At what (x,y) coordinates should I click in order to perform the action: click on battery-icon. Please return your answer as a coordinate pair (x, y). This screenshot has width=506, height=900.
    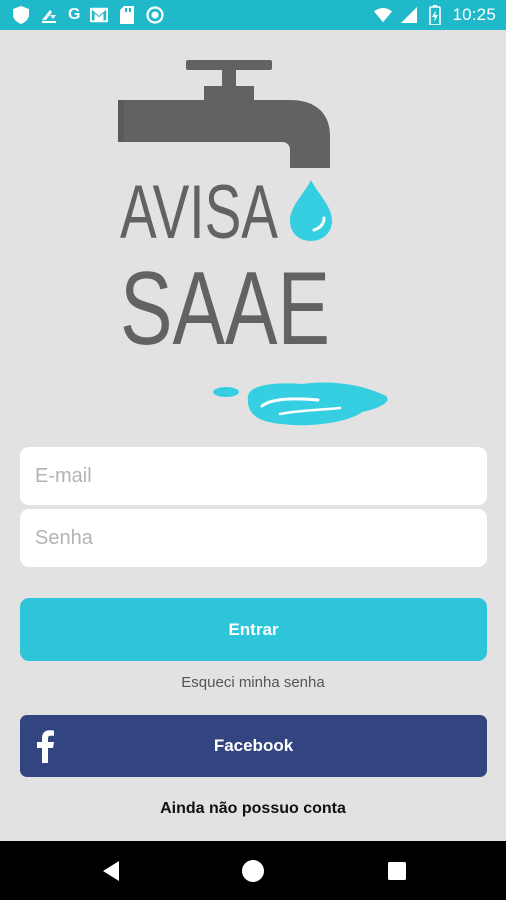
    Looking at the image, I should click on (435, 15).